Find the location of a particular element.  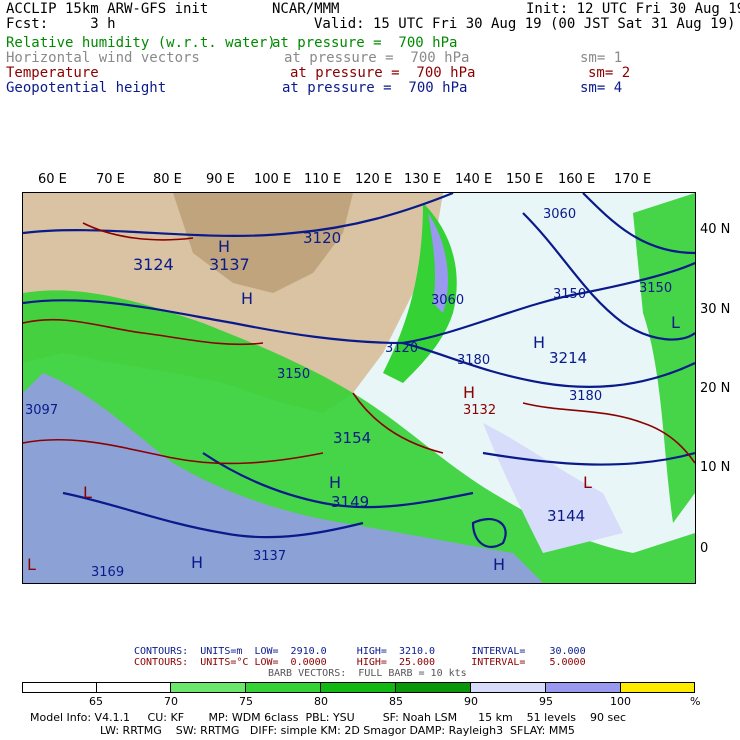

colorbar-unit: % is located at coordinates (695, 701).